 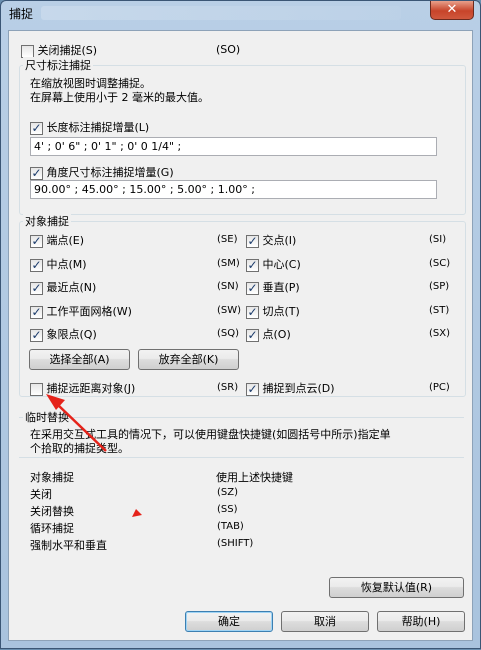 What do you see at coordinates (76, 423) in the screenshot?
I see `red-arrow-icon` at bounding box center [76, 423].